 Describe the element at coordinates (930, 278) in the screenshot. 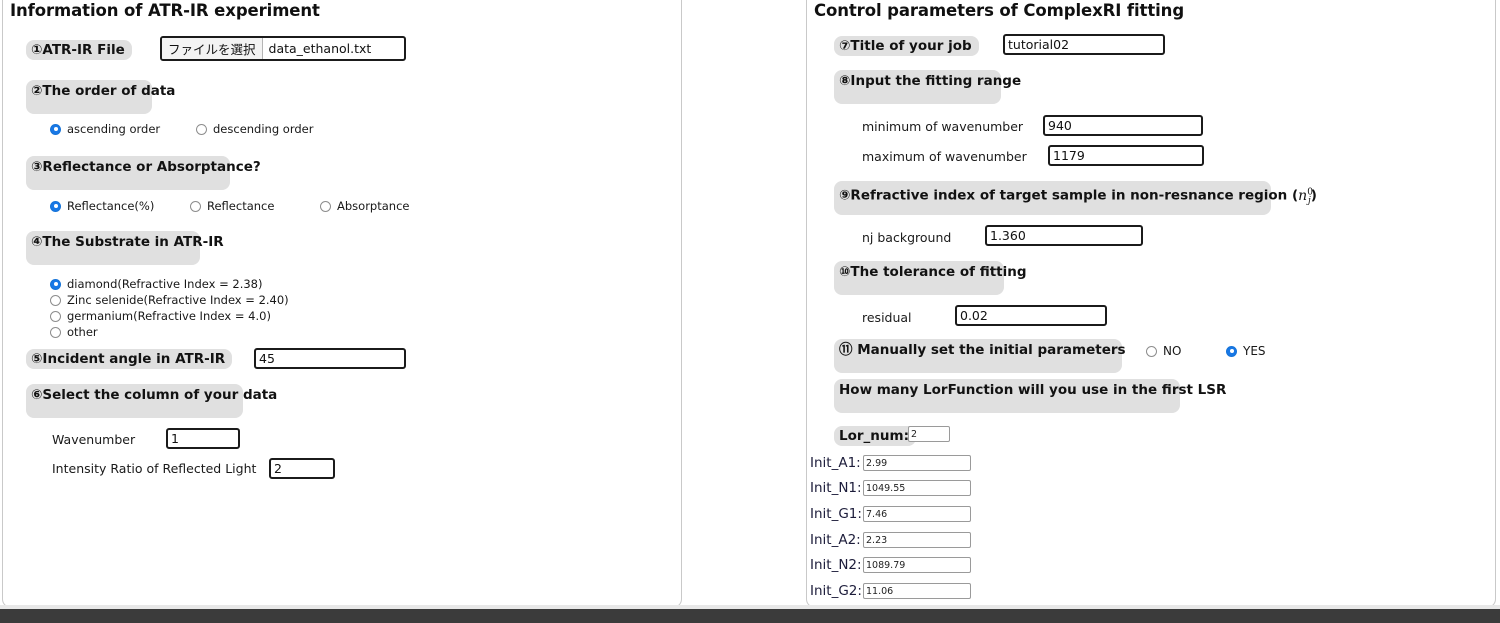

I see `tolerance-label: ⑩The tolerance of fitting` at that location.